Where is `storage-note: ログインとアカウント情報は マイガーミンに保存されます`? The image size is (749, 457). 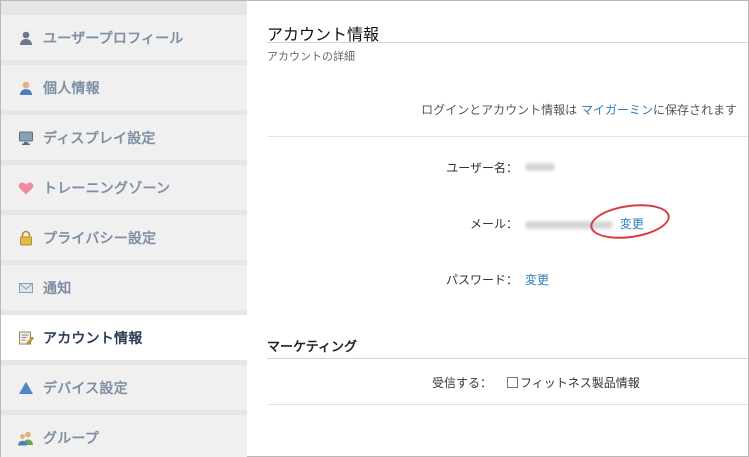 storage-note: ログインとアカウント情報は マイガーミンに保存されます is located at coordinates (579, 109).